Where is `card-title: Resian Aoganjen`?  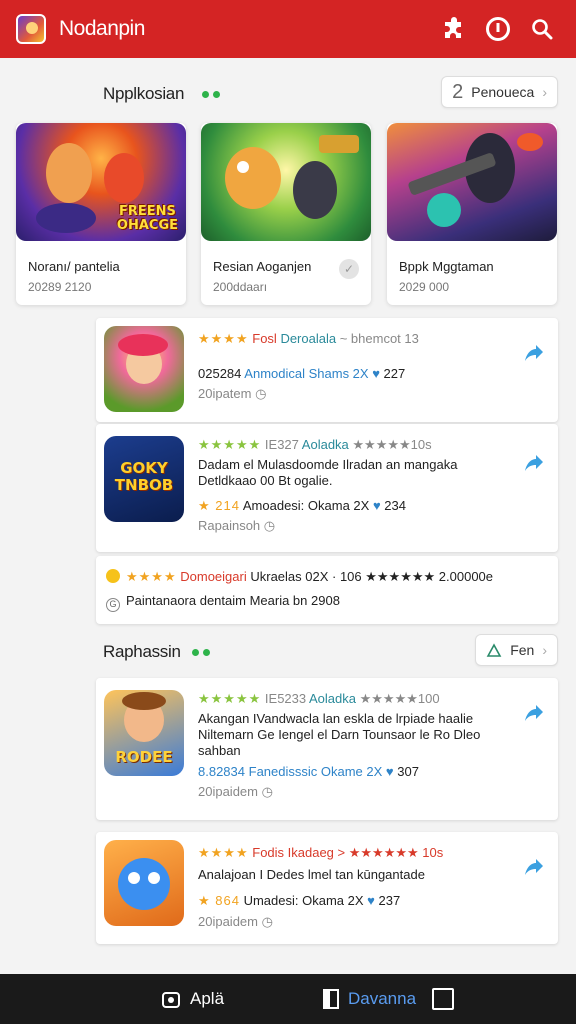
card-title: Resian Aoganjen is located at coordinates (262, 266).